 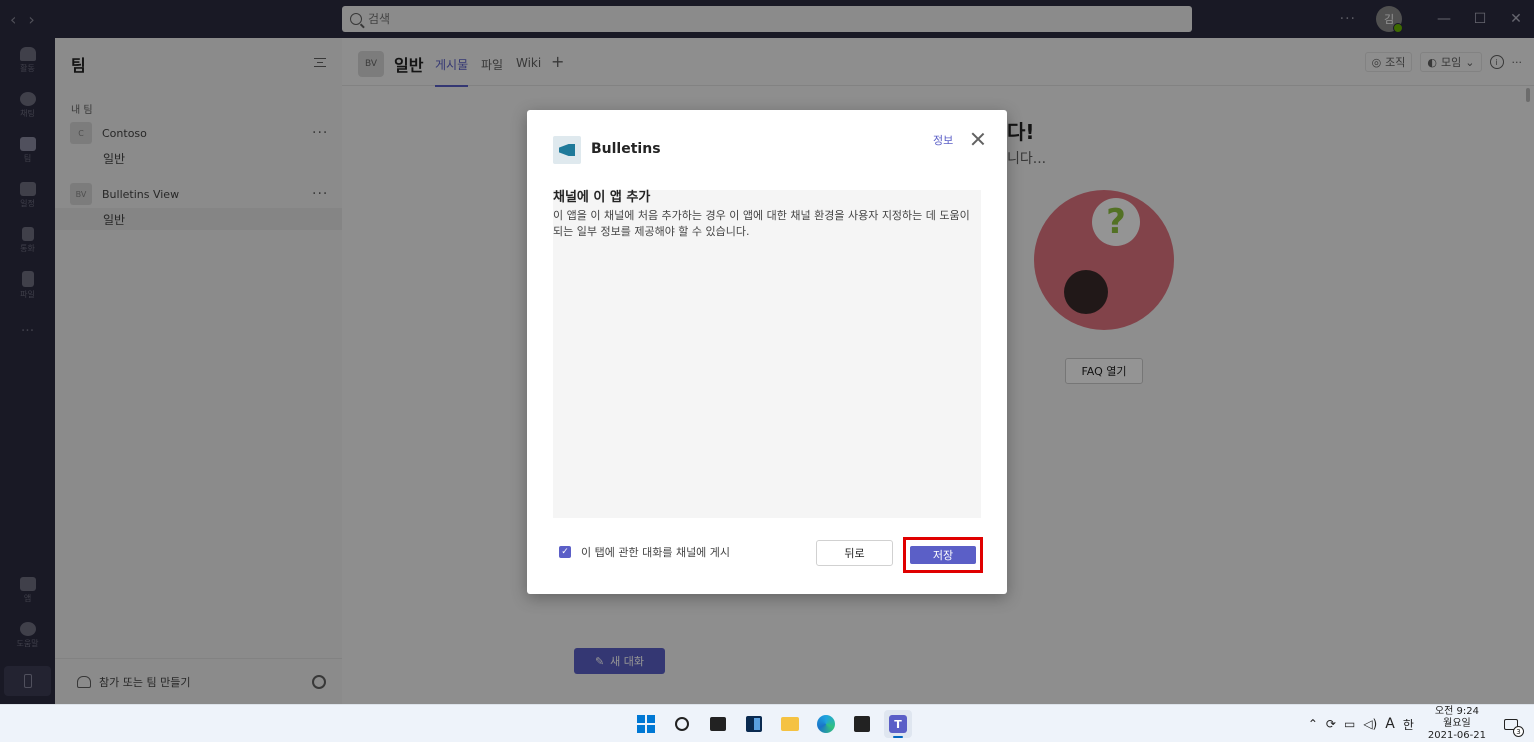 I want to click on edge-icon, so click(x=826, y=724).